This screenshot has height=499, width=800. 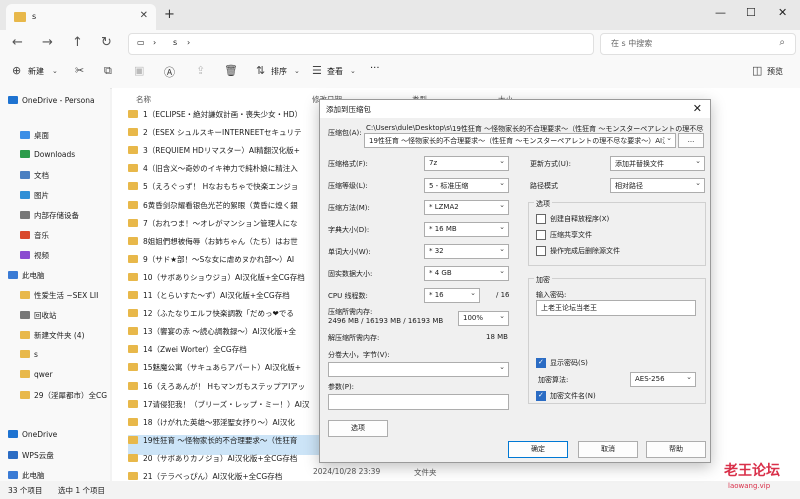 What do you see at coordinates (169, 72) in the screenshot?
I see `rename-icon: Ⓐ` at bounding box center [169, 72].